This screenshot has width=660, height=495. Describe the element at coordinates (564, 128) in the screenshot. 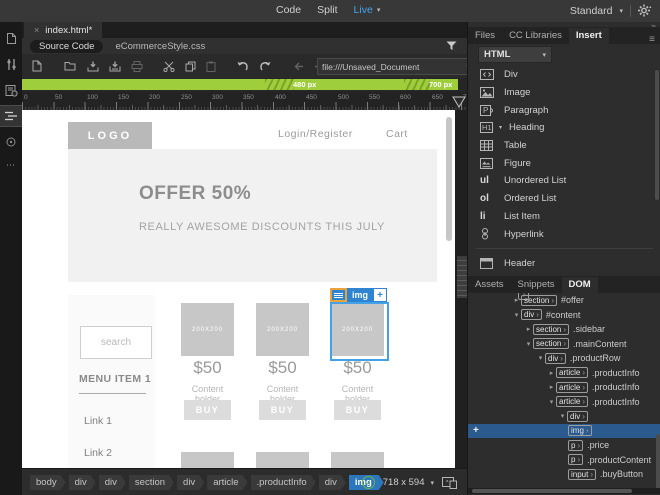

I see `insert-item-heading: H1 ▾ Heading` at that location.